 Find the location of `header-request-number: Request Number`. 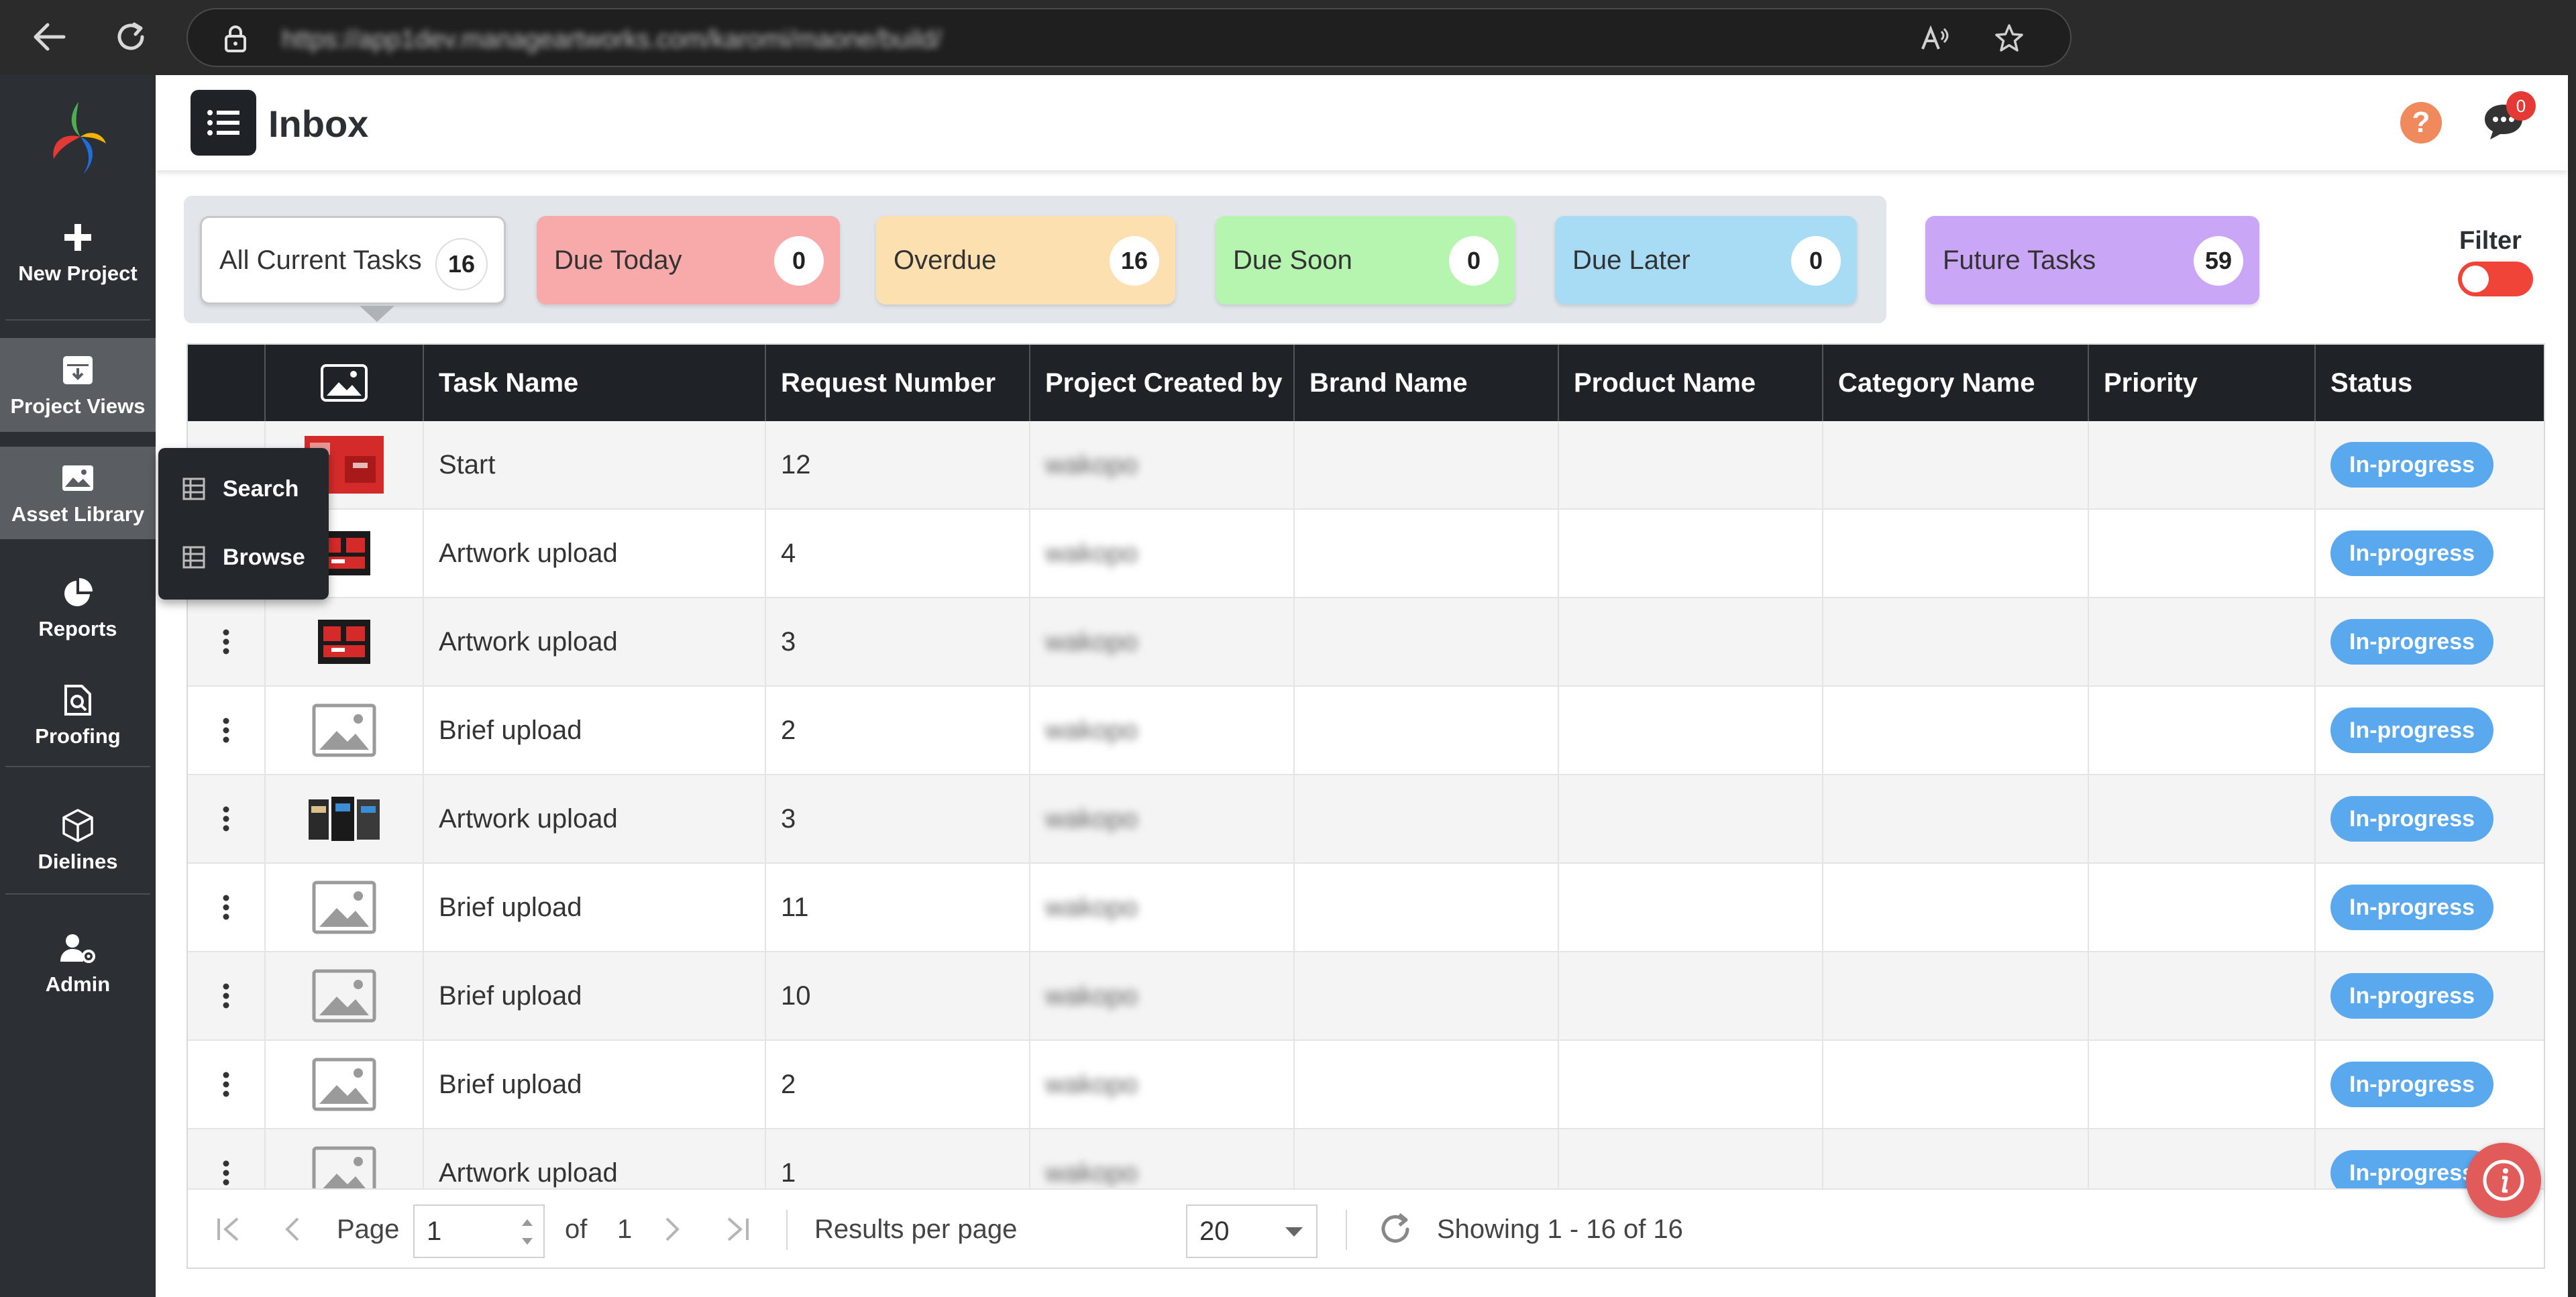

header-request-number: Request Number is located at coordinates (898, 383).